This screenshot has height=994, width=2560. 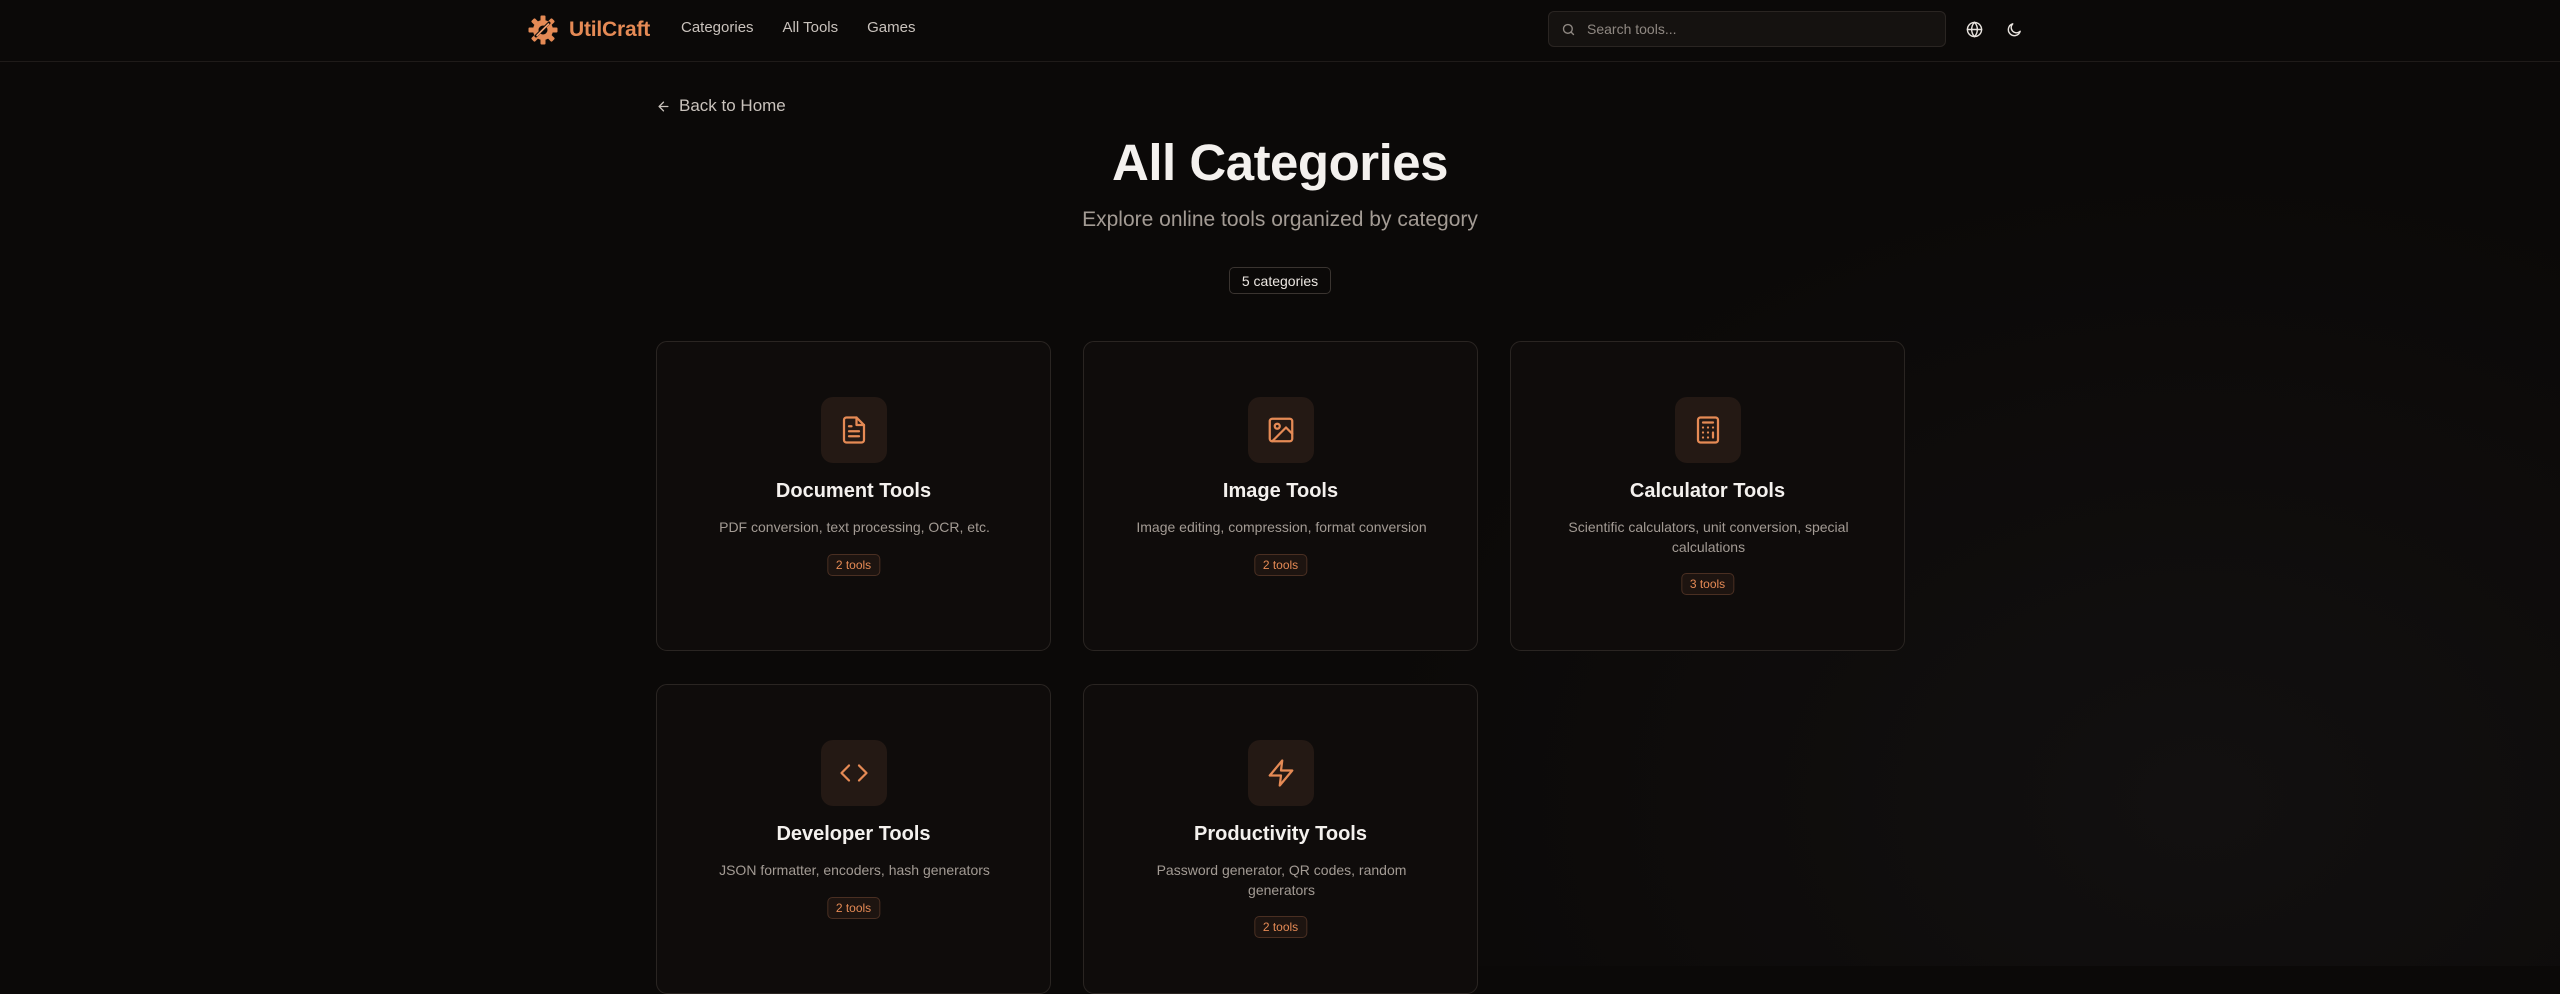 I want to click on nav-all-tools: All Tools, so click(x=811, y=27).